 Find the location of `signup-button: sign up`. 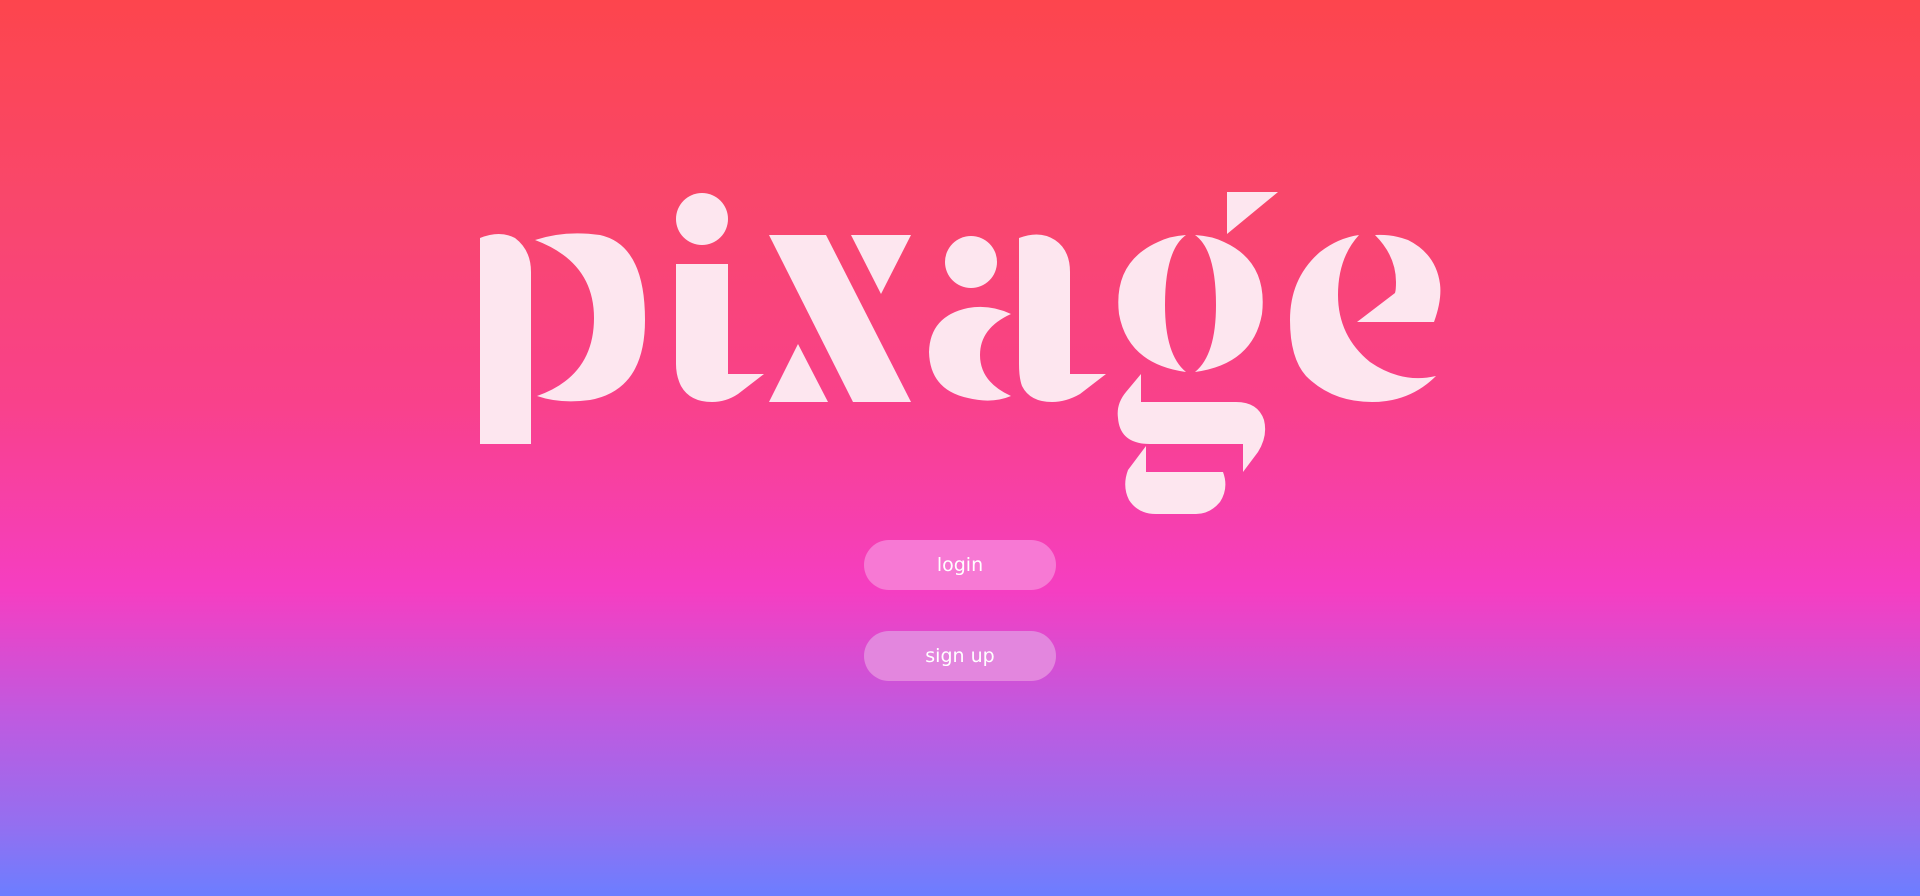

signup-button: sign up is located at coordinates (960, 656).